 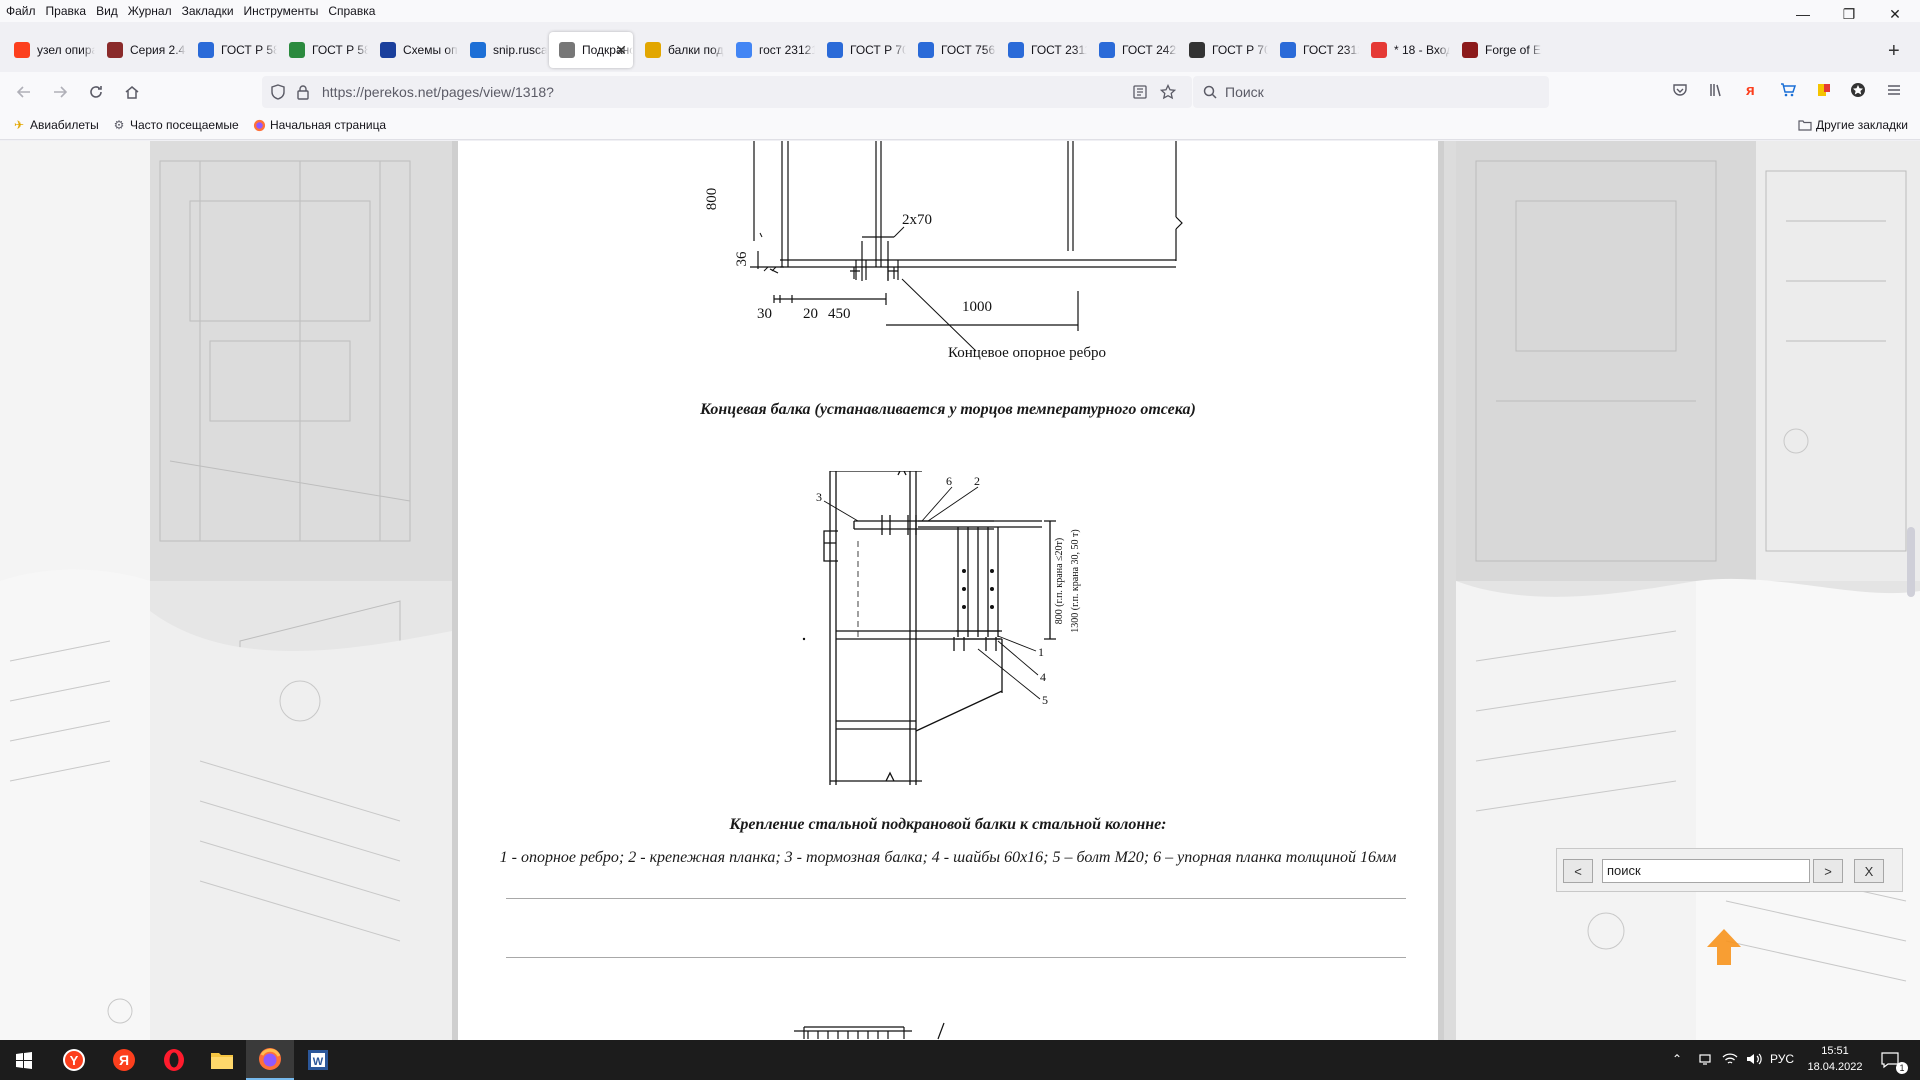 What do you see at coordinates (438, 92) in the screenshot?
I see `url-text: https://perekos.net/pages/view/1318?` at bounding box center [438, 92].